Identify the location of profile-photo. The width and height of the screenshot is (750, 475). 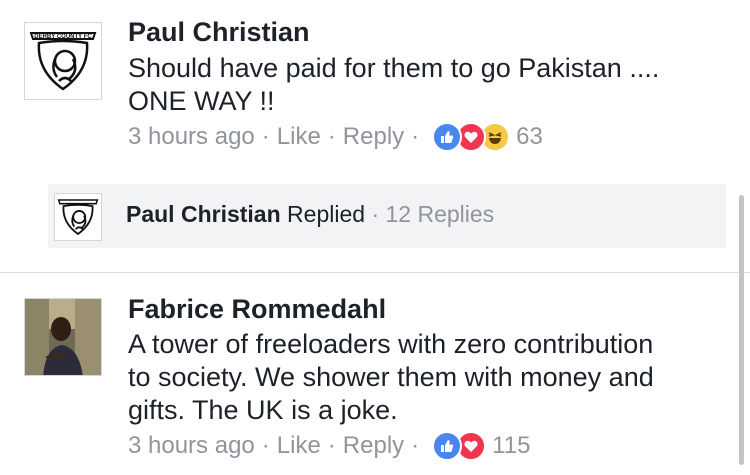
(63, 337).